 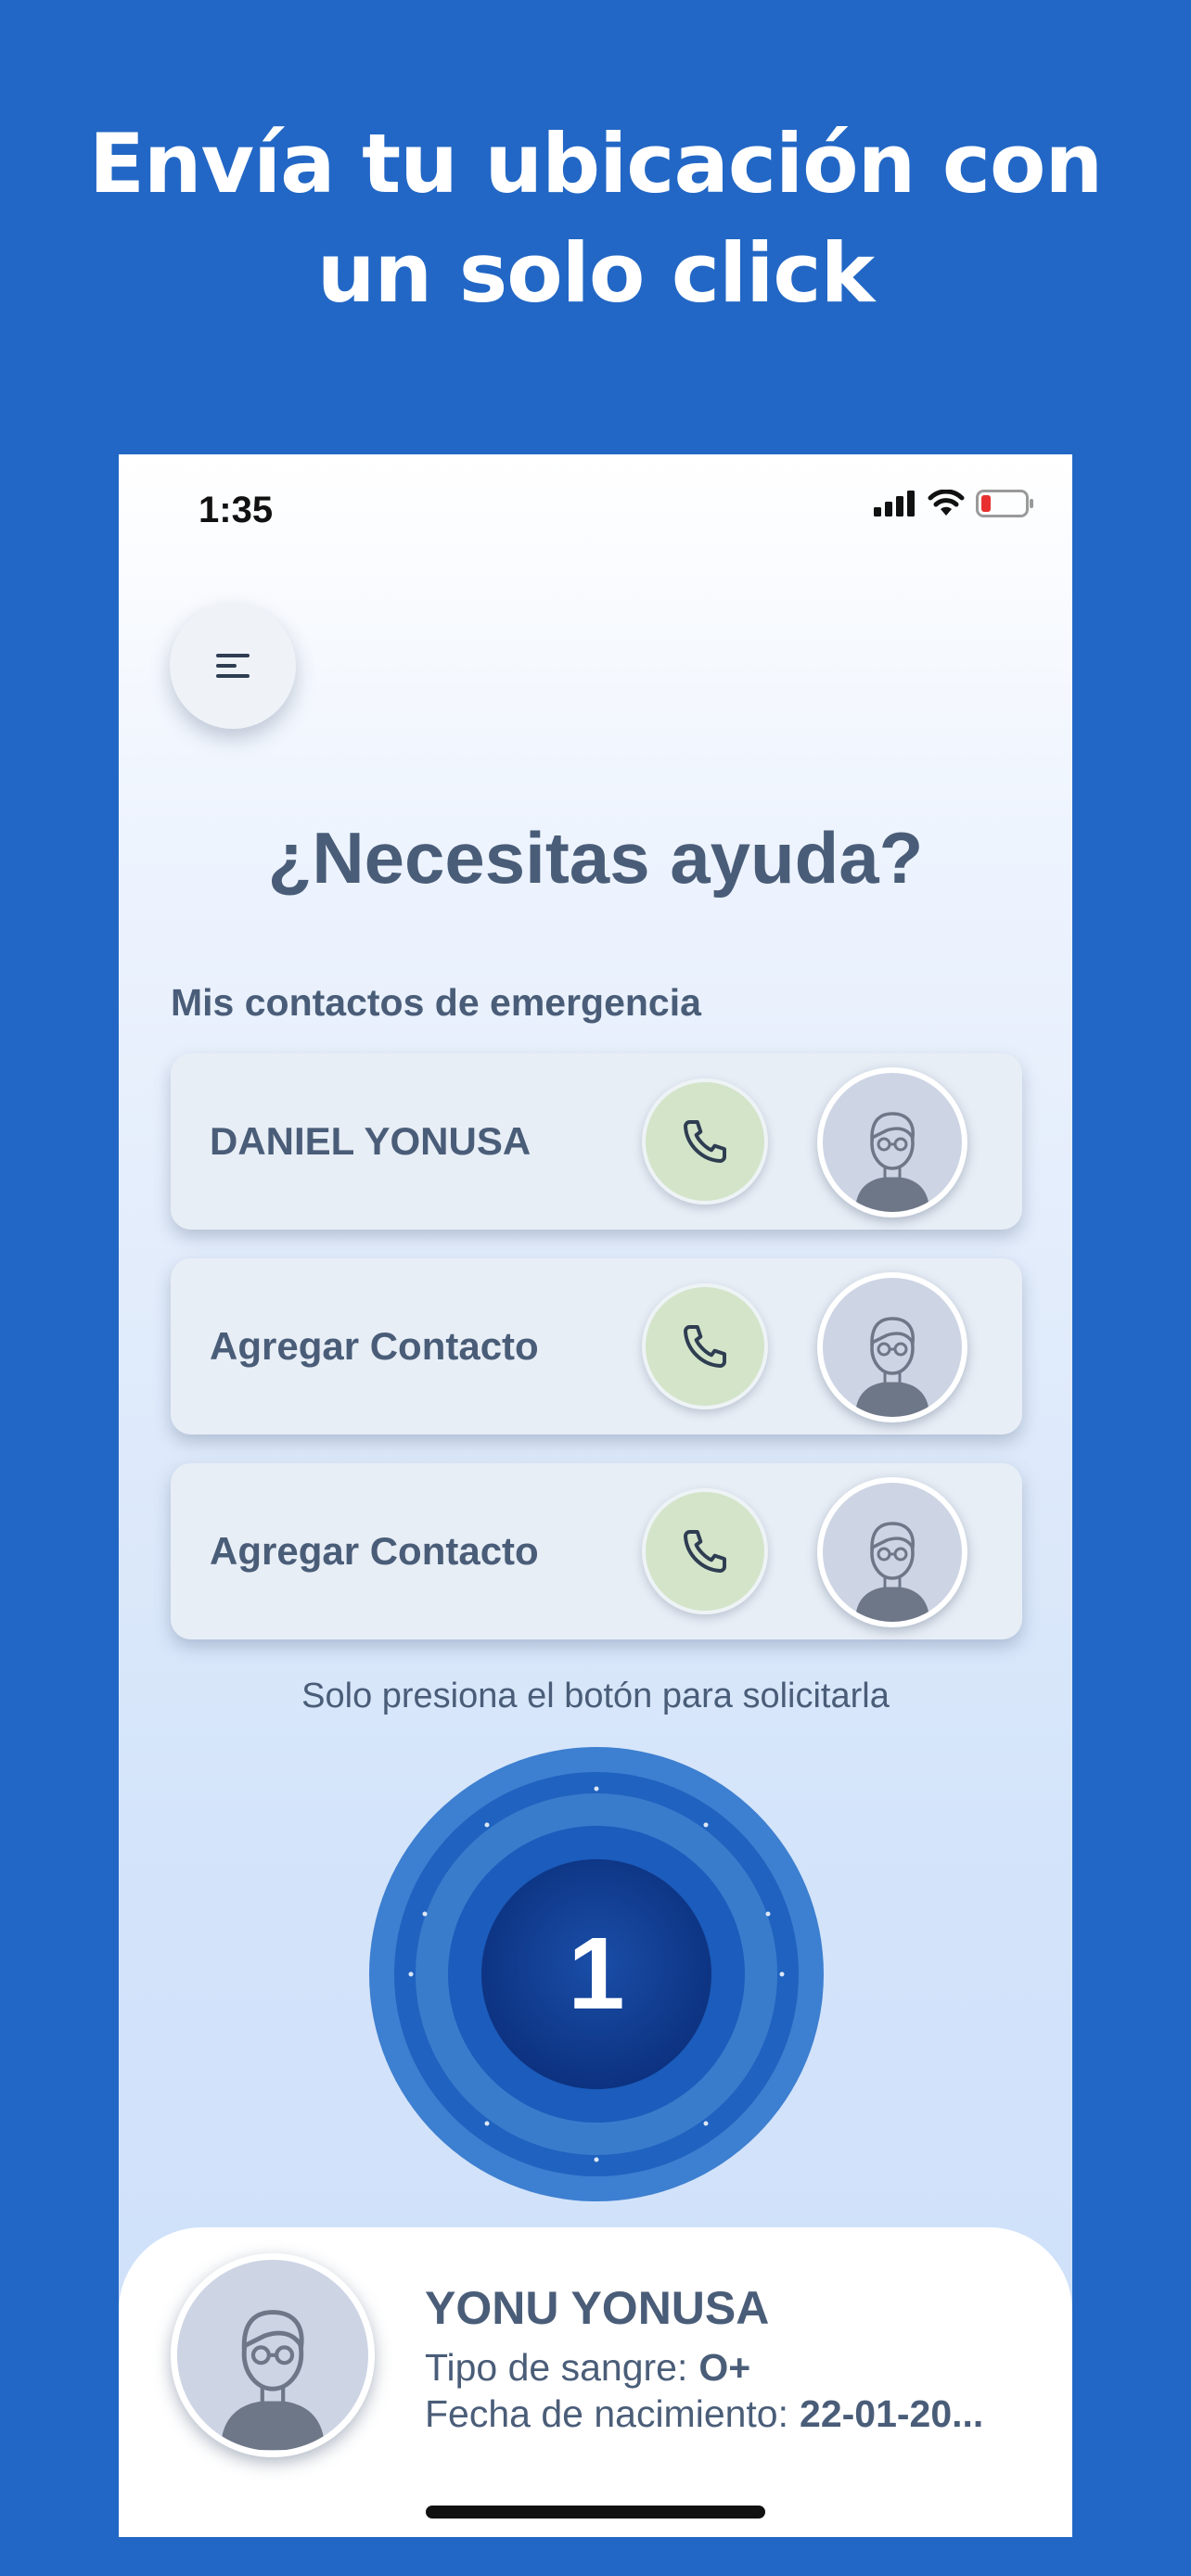 What do you see at coordinates (725, 2367) in the screenshot?
I see `blood-type-value: O+` at bounding box center [725, 2367].